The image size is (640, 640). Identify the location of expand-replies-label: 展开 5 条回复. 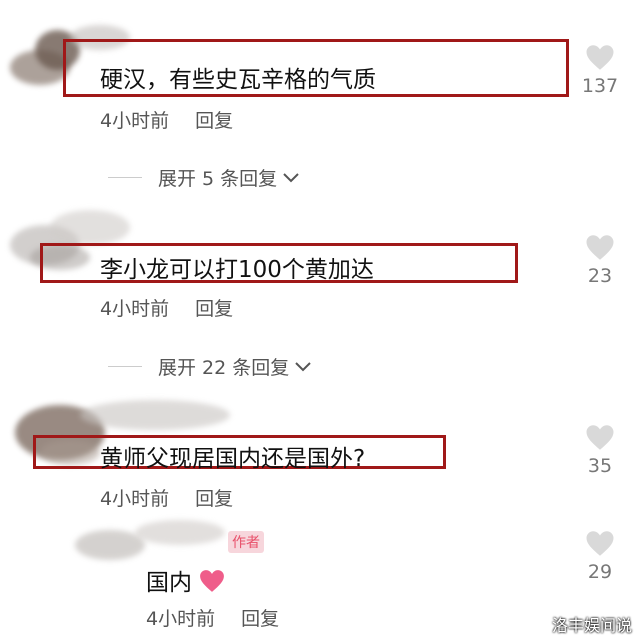
(218, 179).